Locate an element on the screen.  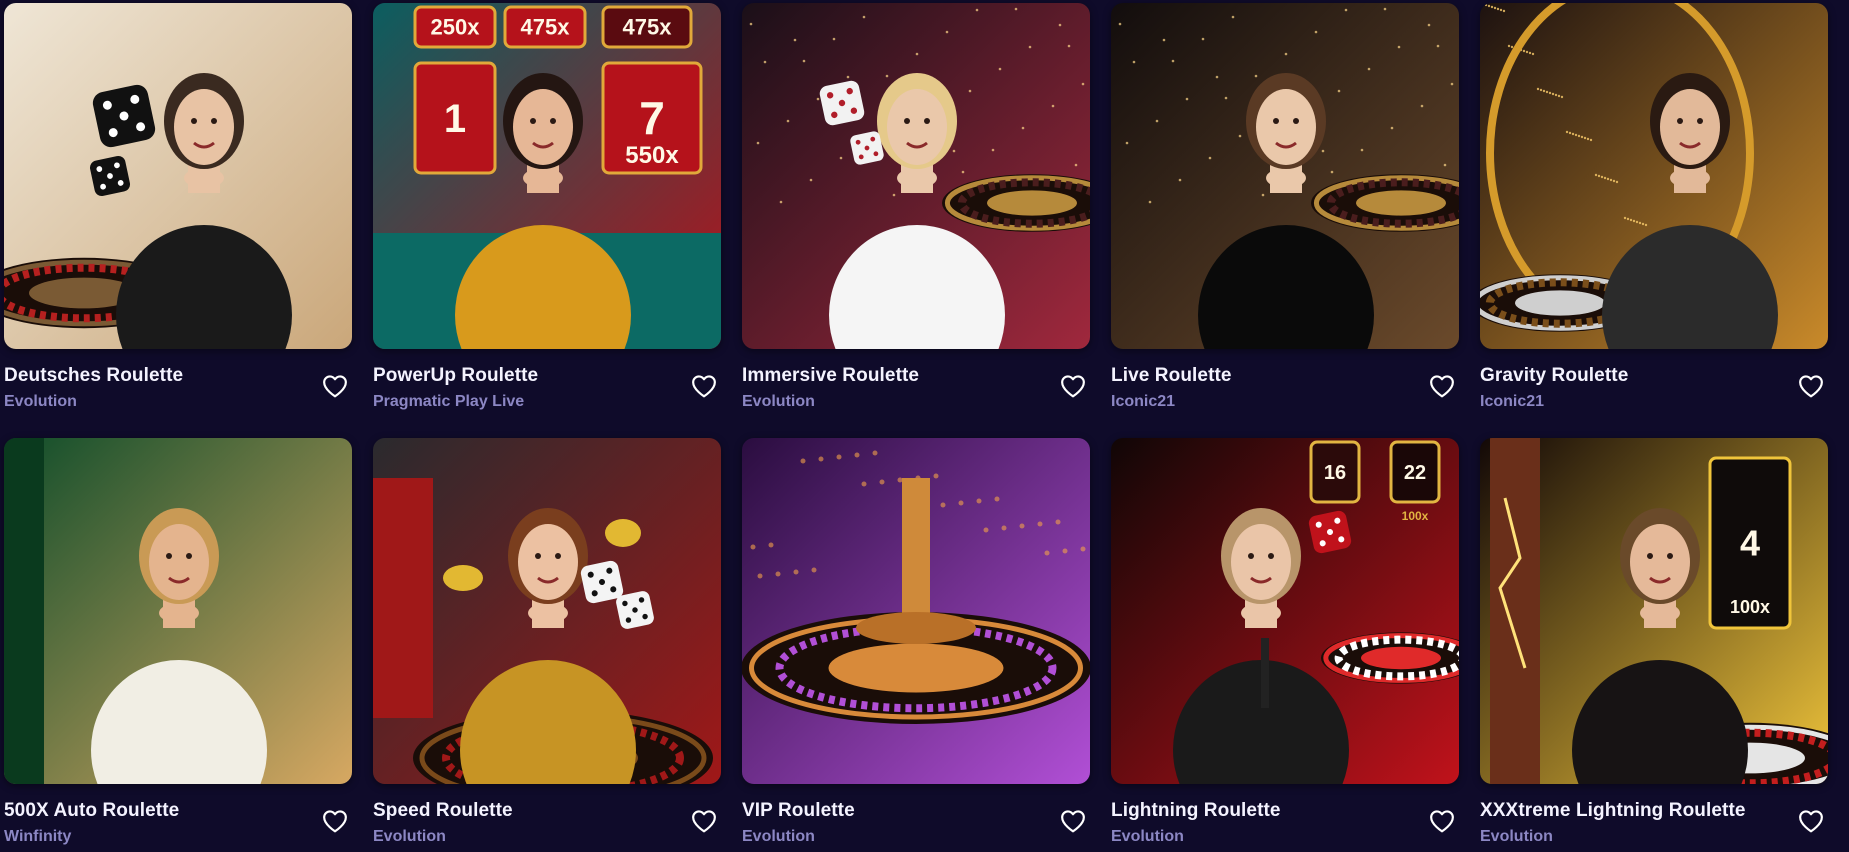
game-title: Lightning Roulette is located at coordinates (1196, 811).